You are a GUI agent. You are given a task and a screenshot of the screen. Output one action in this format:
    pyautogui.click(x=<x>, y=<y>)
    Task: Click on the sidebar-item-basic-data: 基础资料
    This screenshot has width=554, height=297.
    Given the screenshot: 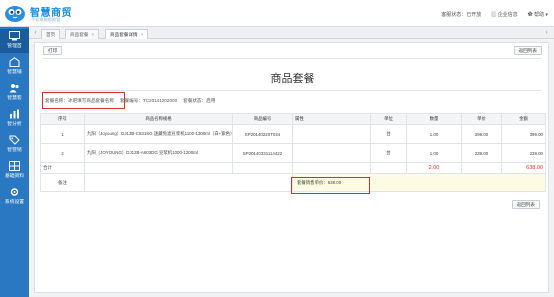 What is the action you would take?
    pyautogui.click(x=14, y=171)
    